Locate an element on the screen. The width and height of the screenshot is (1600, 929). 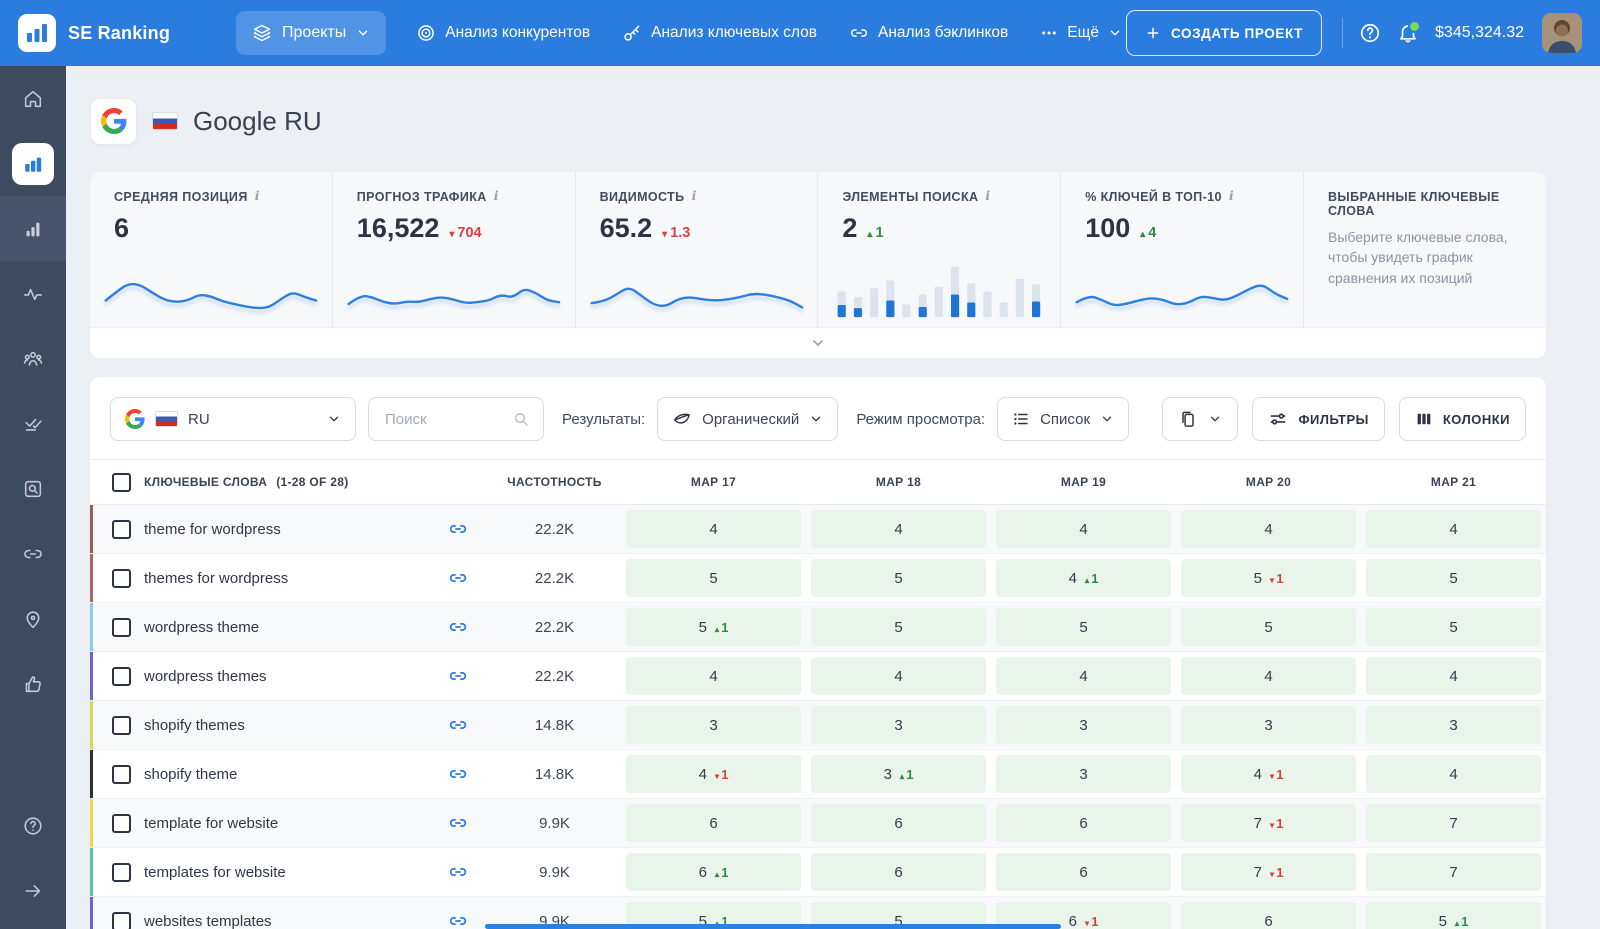
sidebar-item-analytics is located at coordinates (33, 228).